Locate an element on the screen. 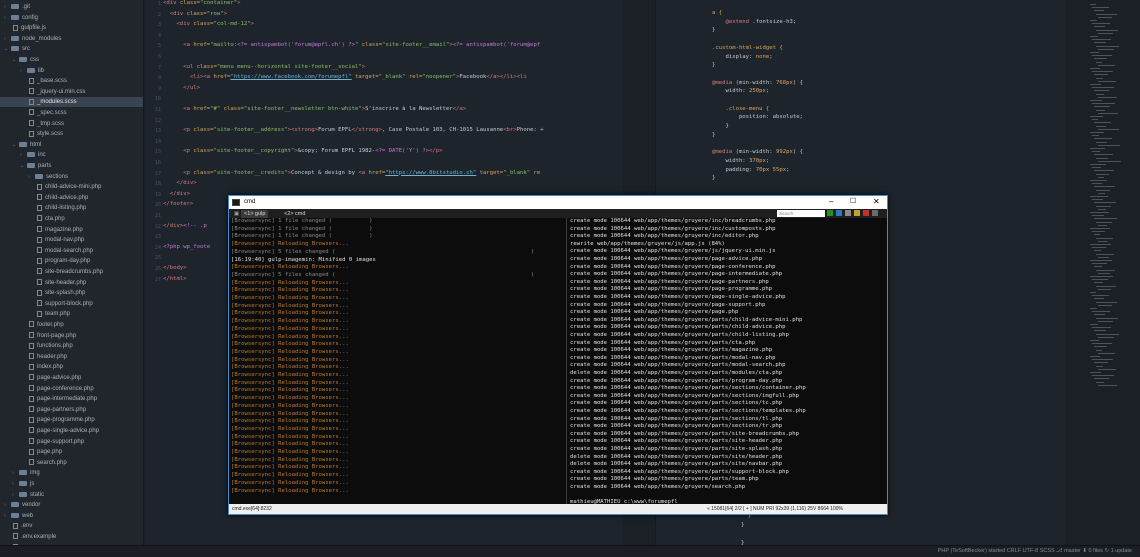  tree-item: .env.example is located at coordinates (71, 537).